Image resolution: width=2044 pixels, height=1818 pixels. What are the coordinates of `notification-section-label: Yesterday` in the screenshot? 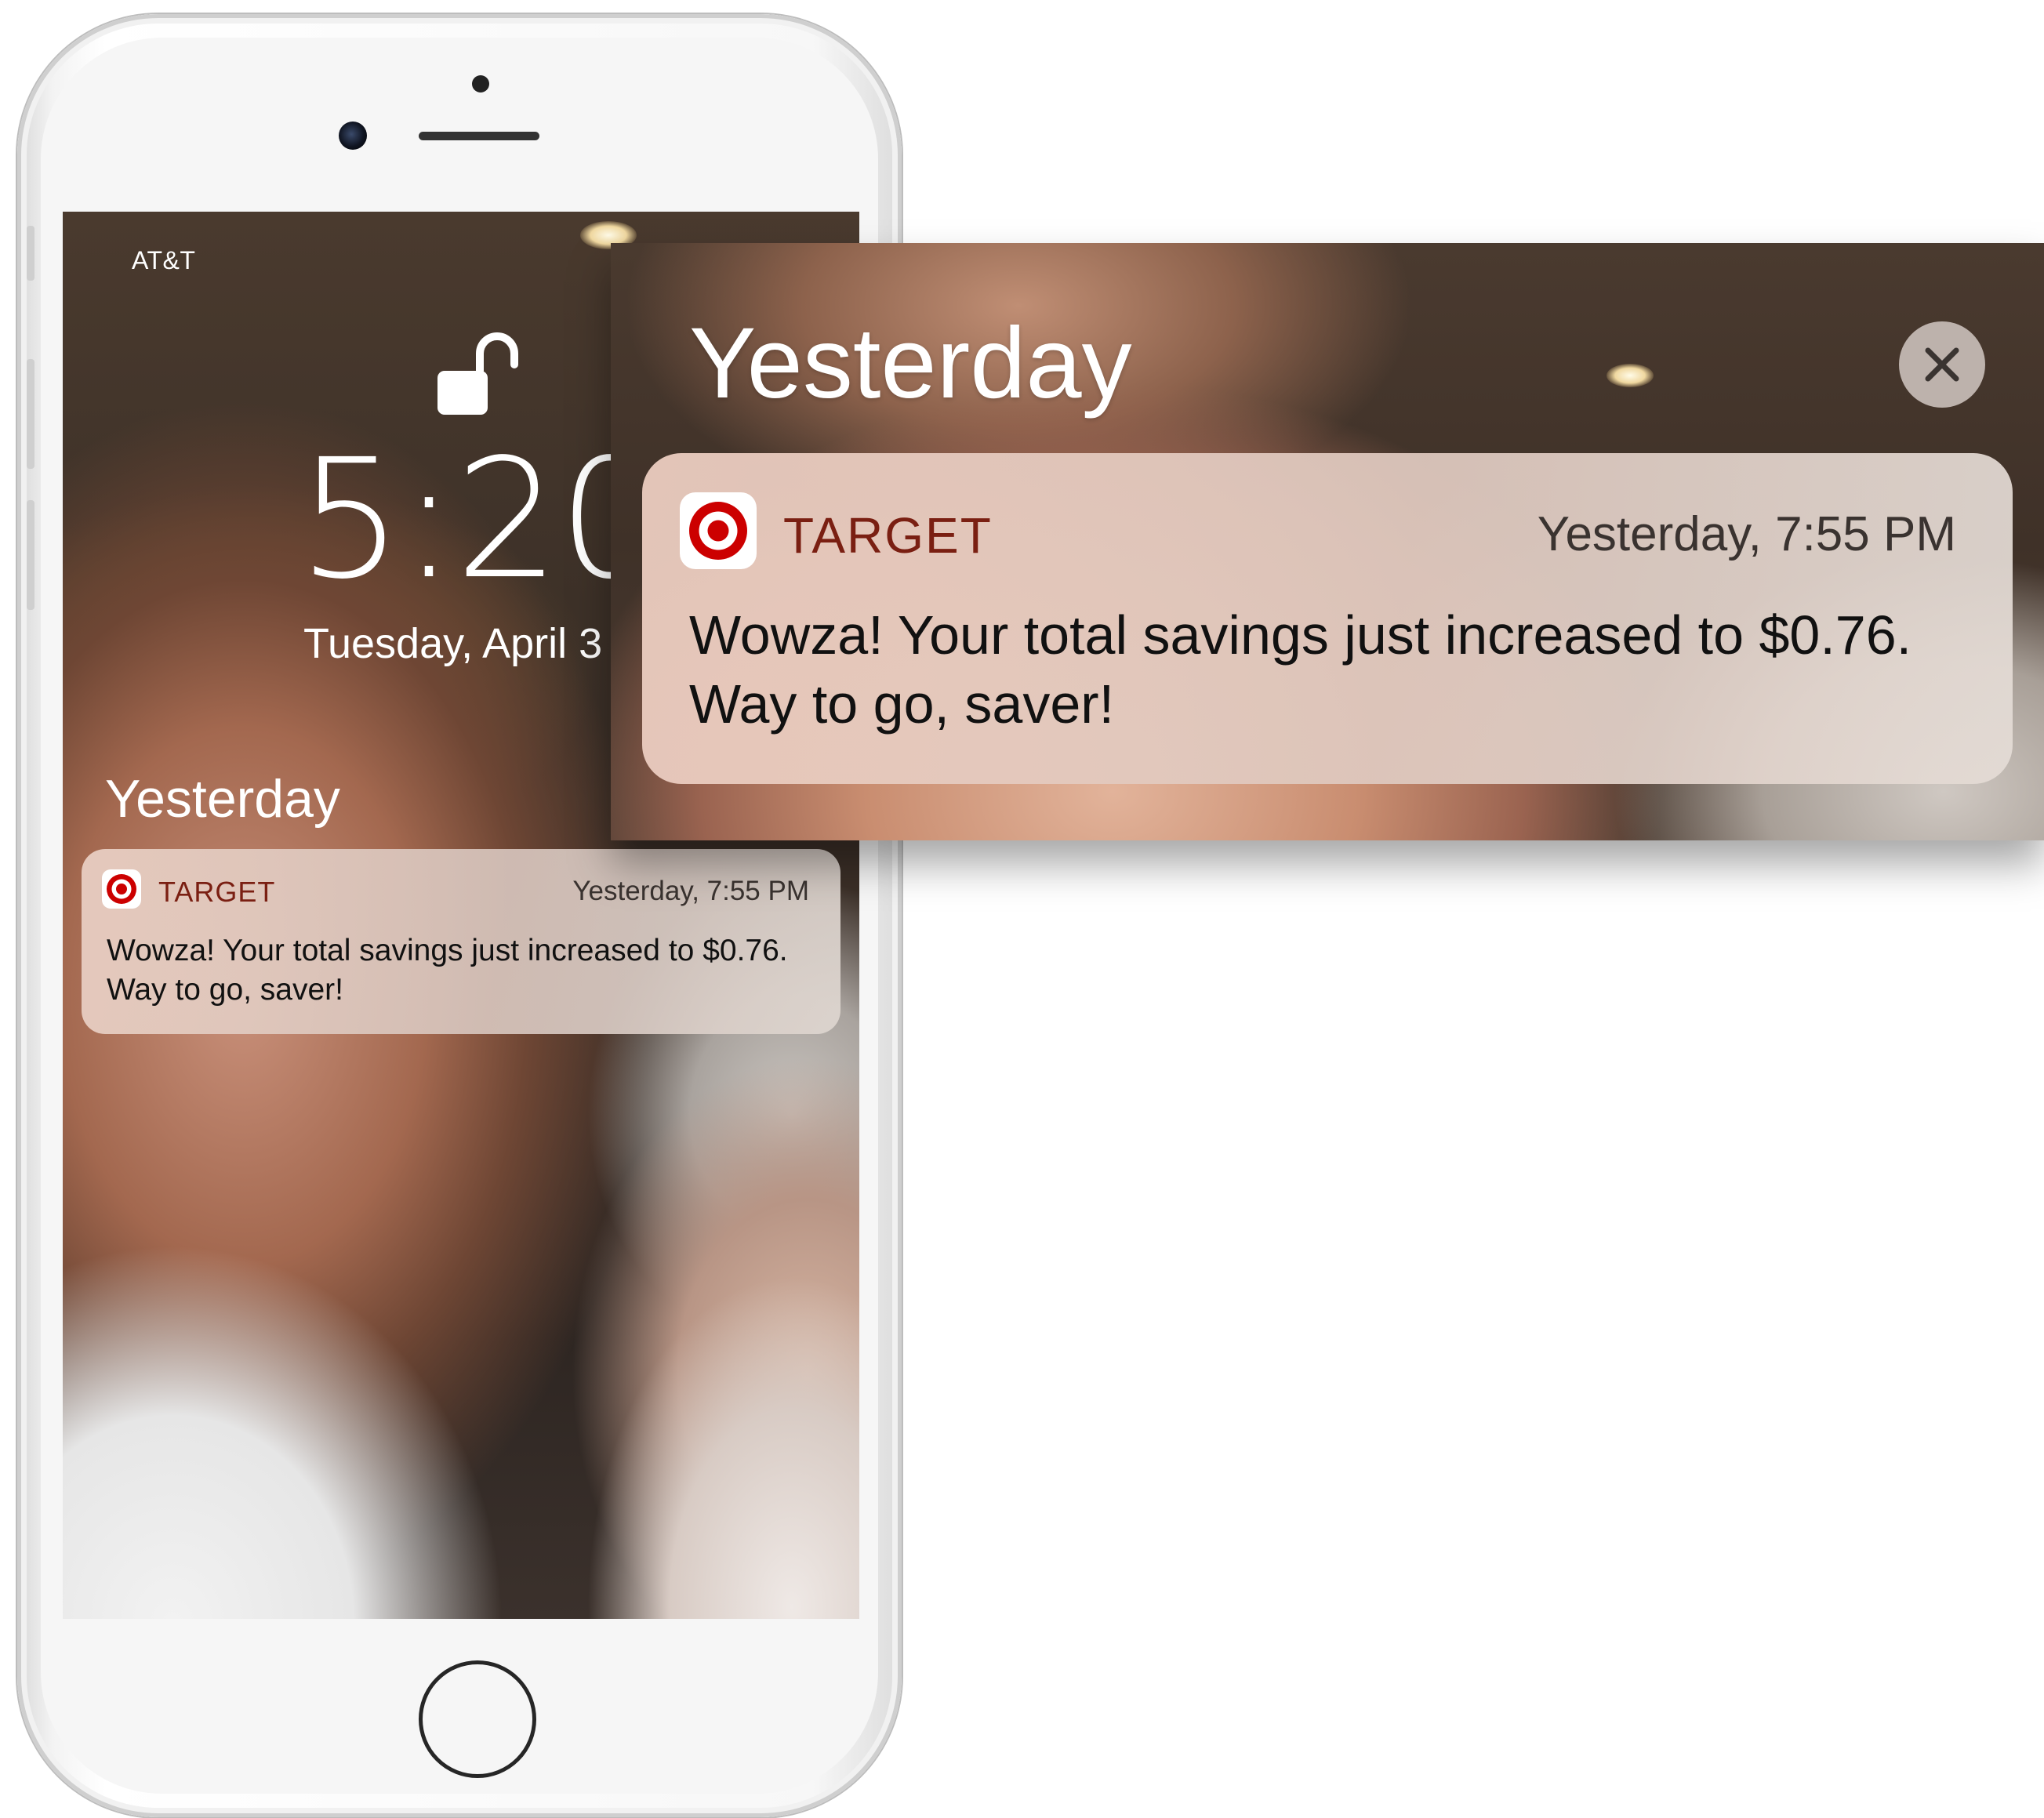 It's located at (222, 799).